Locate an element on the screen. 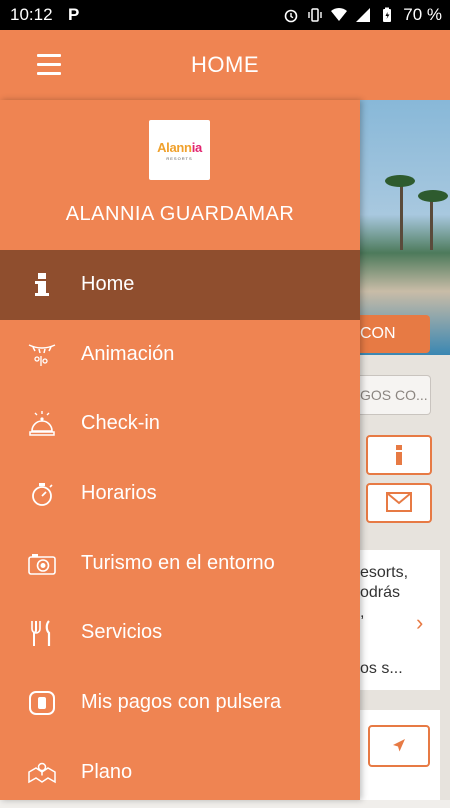 Image resolution: width=450 pixels, height=808 pixels. menu-item-animacion: Animación is located at coordinates (180, 355).